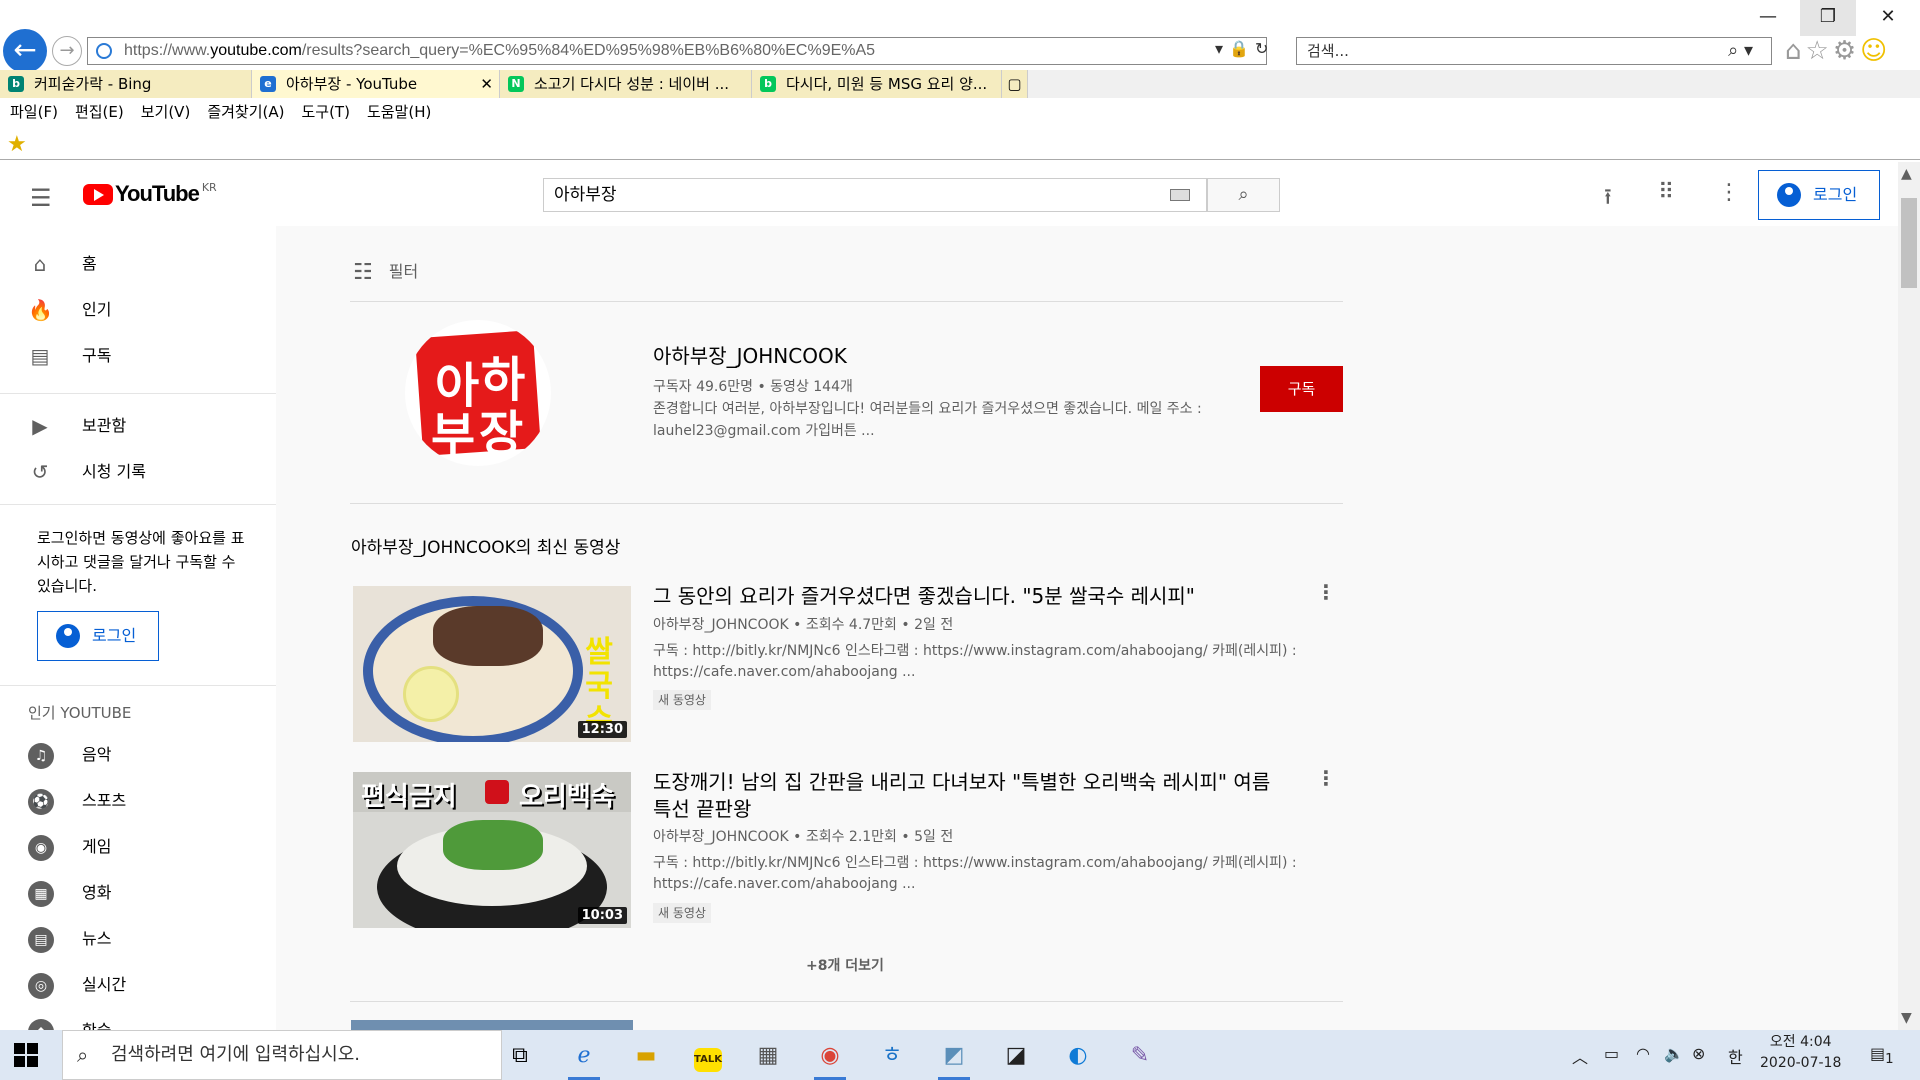 The height and width of the screenshot is (1080, 1920). I want to click on sticky-notes-icon: ◪, so click(1016, 1056).